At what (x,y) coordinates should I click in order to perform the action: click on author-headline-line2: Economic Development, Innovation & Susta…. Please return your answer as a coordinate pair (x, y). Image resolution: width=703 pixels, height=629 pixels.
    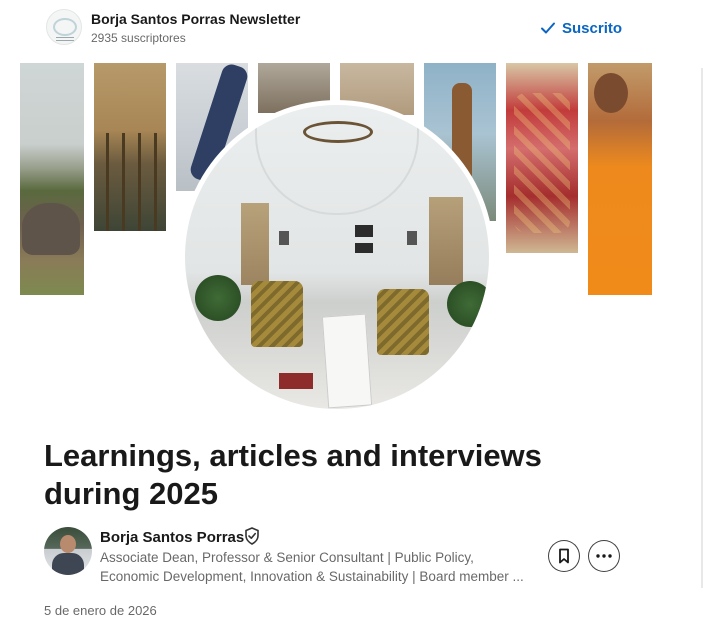
    Looking at the image, I should click on (312, 576).